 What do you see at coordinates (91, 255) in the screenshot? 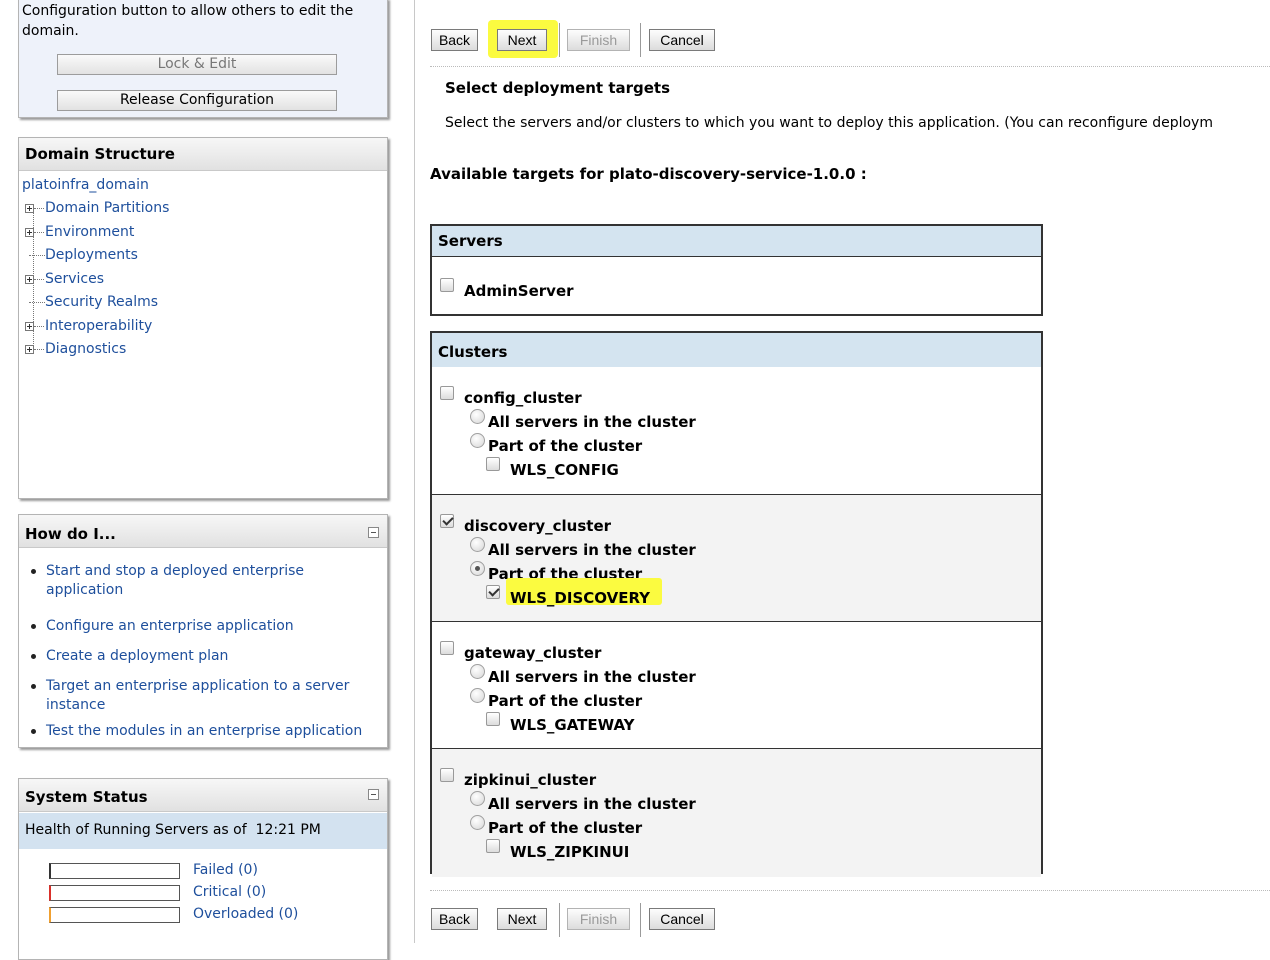
I see `tree-item-link: Deployments` at bounding box center [91, 255].